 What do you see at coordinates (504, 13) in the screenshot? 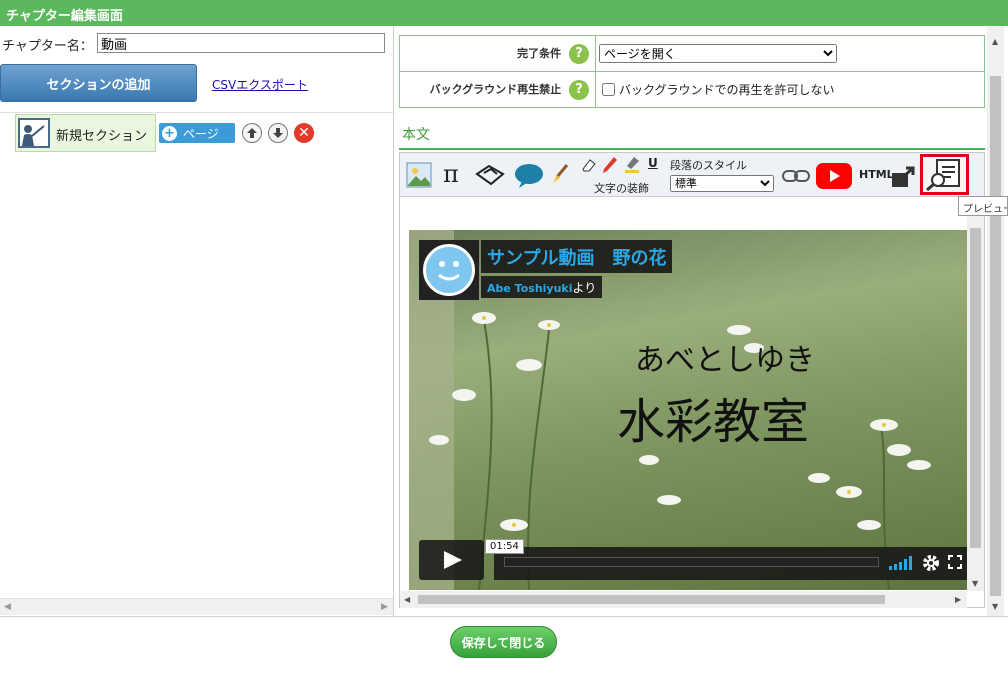
I see `window-title: チャプター編集画面` at bounding box center [504, 13].